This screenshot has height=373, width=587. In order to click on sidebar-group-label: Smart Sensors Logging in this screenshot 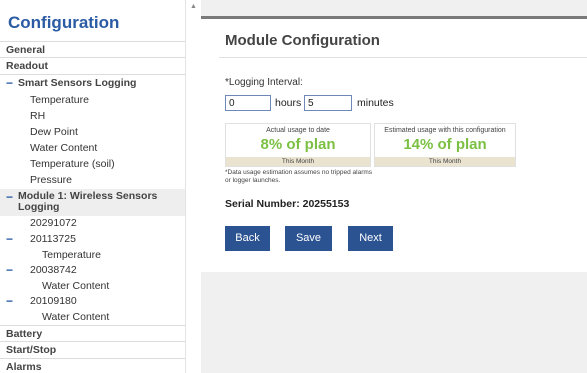, I will do `click(77, 83)`.